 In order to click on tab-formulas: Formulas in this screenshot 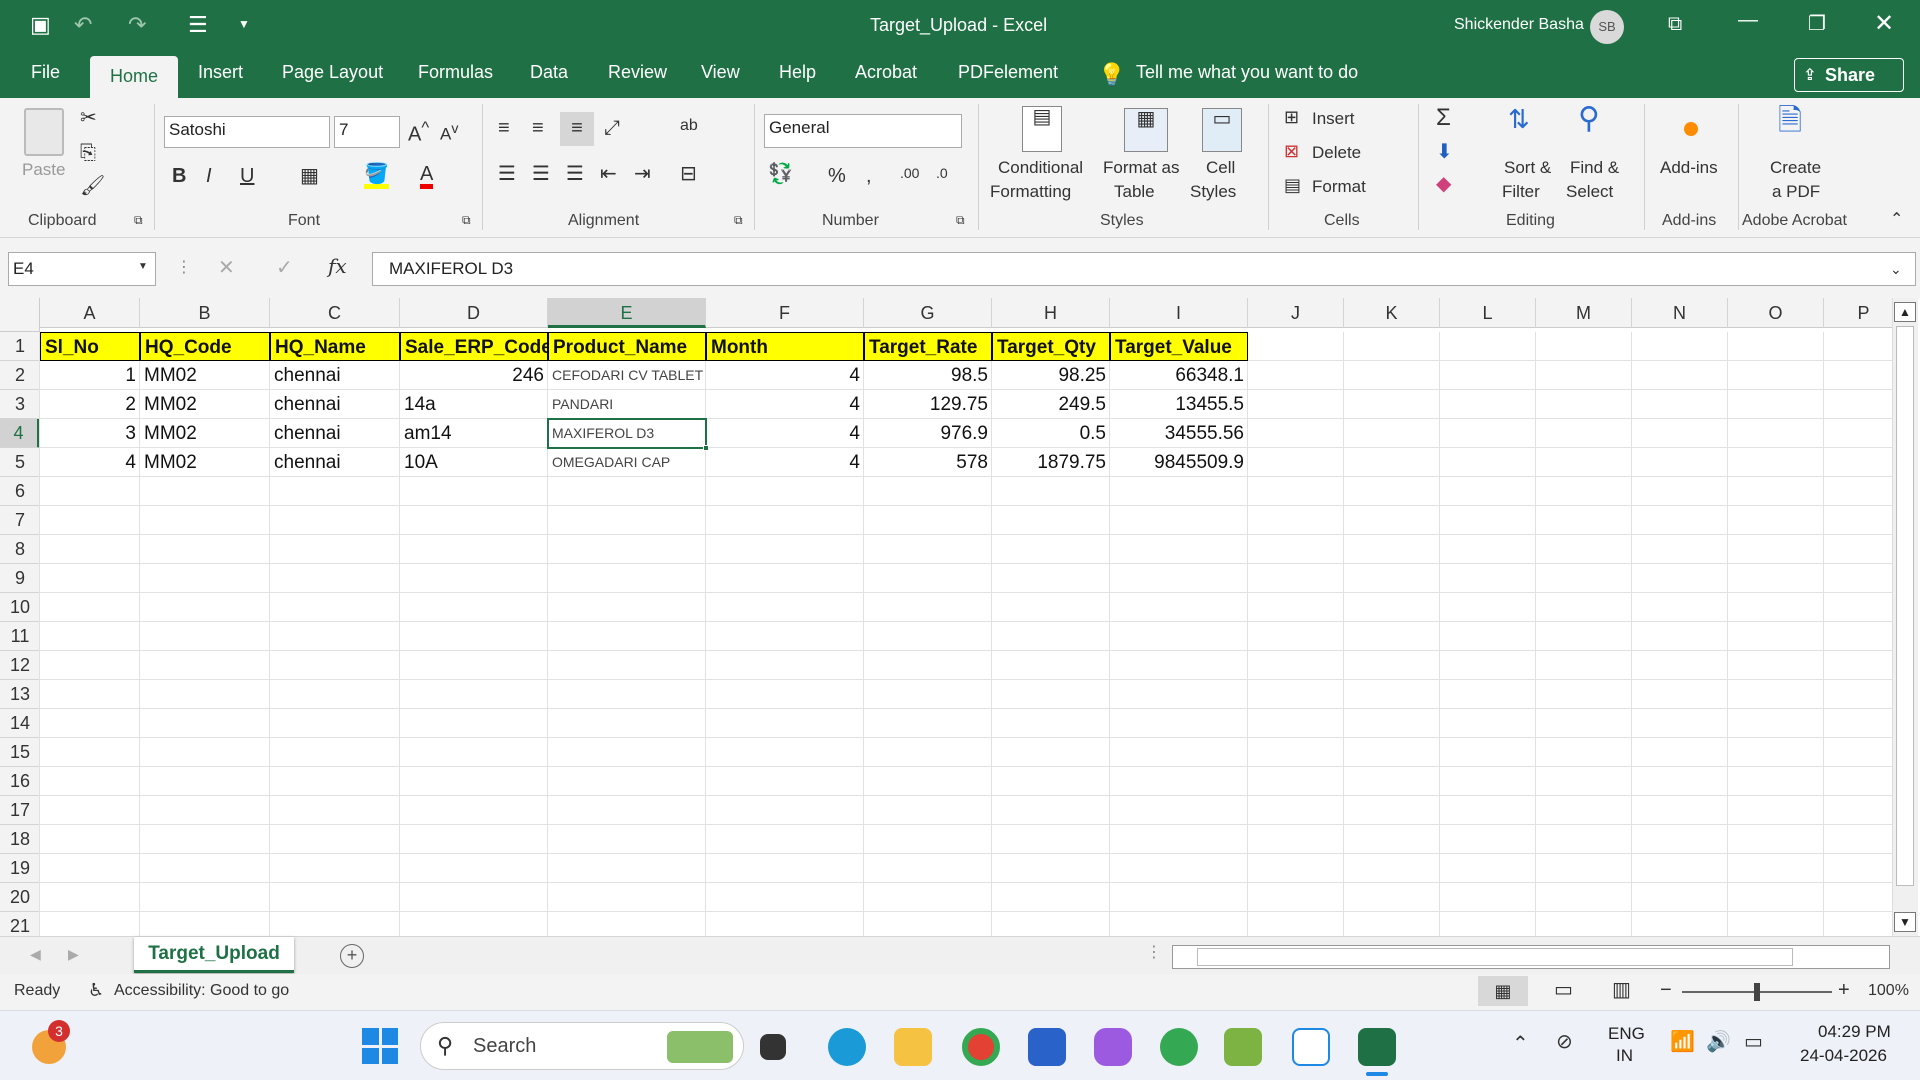, I will do `click(455, 72)`.